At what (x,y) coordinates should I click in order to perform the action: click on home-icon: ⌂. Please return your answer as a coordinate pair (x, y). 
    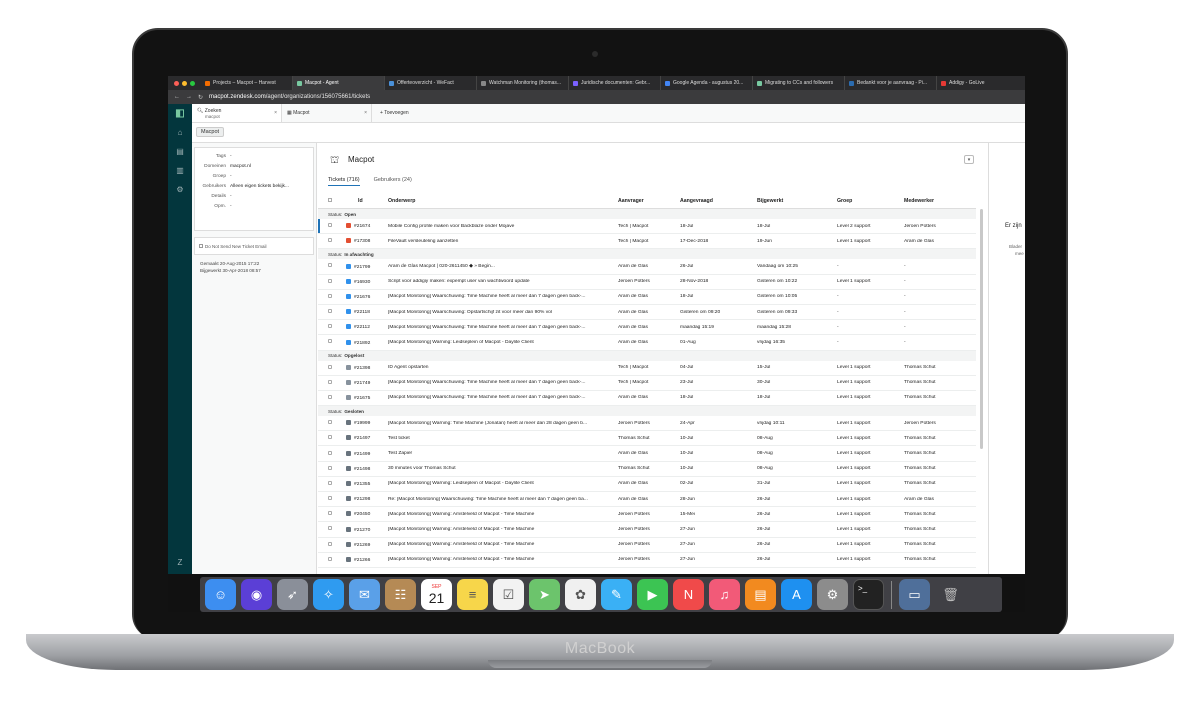
    Looking at the image, I should click on (180, 132).